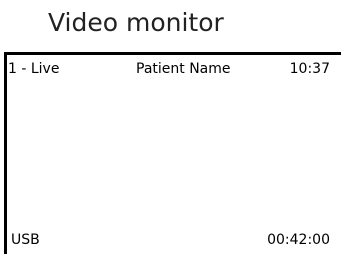 The height and width of the screenshot is (254, 342). I want to click on patient-name-label: Patient Name, so click(183, 69).